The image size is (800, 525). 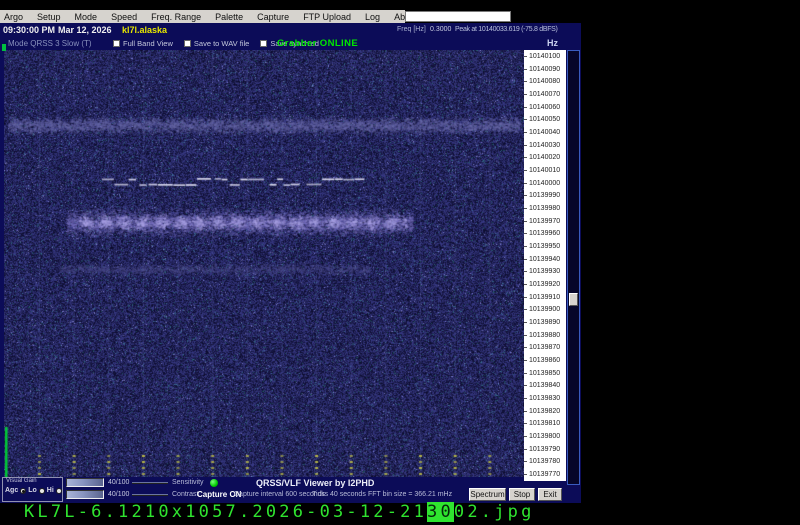 I want to click on freq-label: 10140010, so click(x=545, y=170).